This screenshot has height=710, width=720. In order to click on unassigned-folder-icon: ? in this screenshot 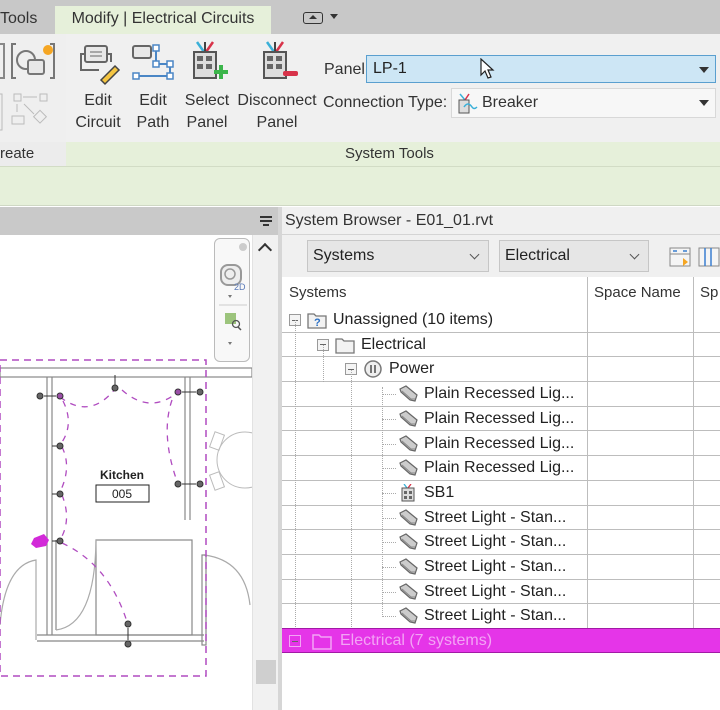, I will do `click(317, 321)`.